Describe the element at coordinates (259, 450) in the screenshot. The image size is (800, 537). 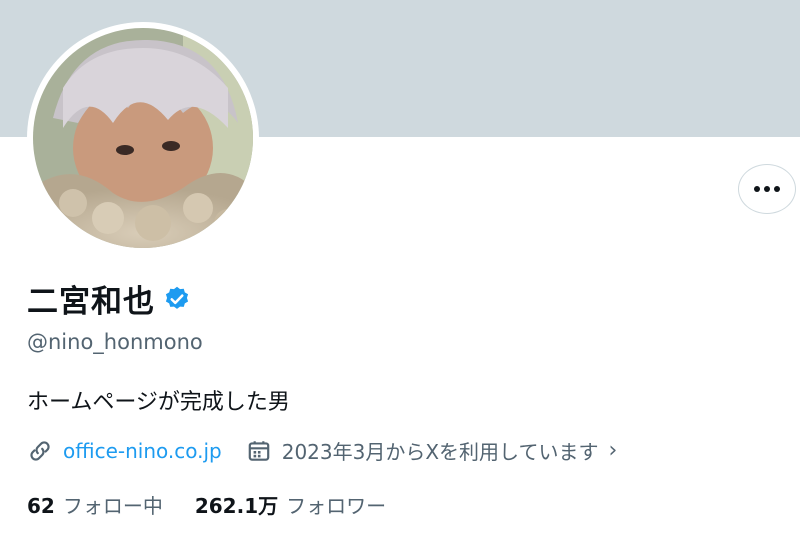
I see `calendar-icon` at that location.